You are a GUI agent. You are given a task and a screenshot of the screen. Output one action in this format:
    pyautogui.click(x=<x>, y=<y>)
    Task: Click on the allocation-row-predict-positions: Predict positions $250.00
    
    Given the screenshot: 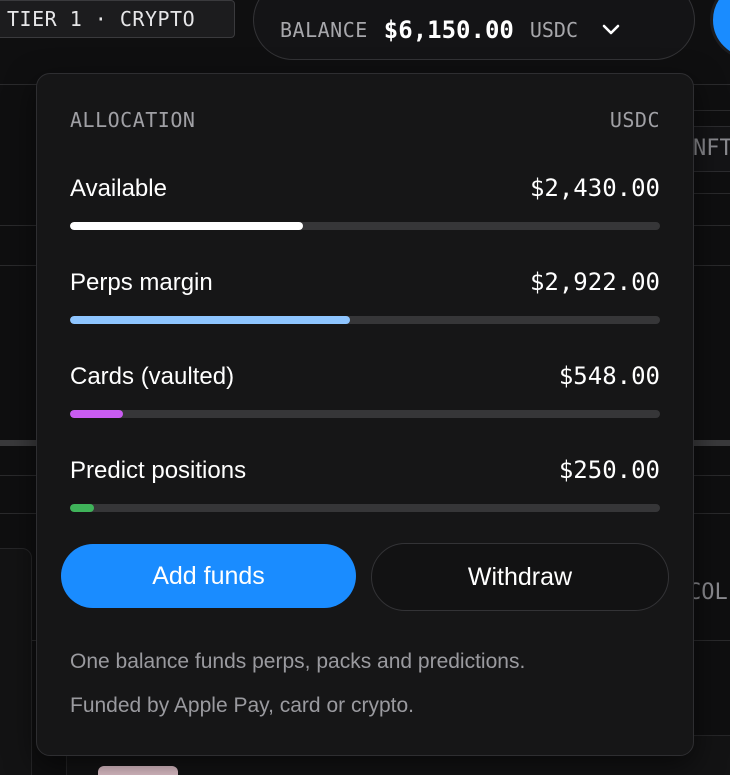 What is the action you would take?
    pyautogui.click(x=365, y=486)
    